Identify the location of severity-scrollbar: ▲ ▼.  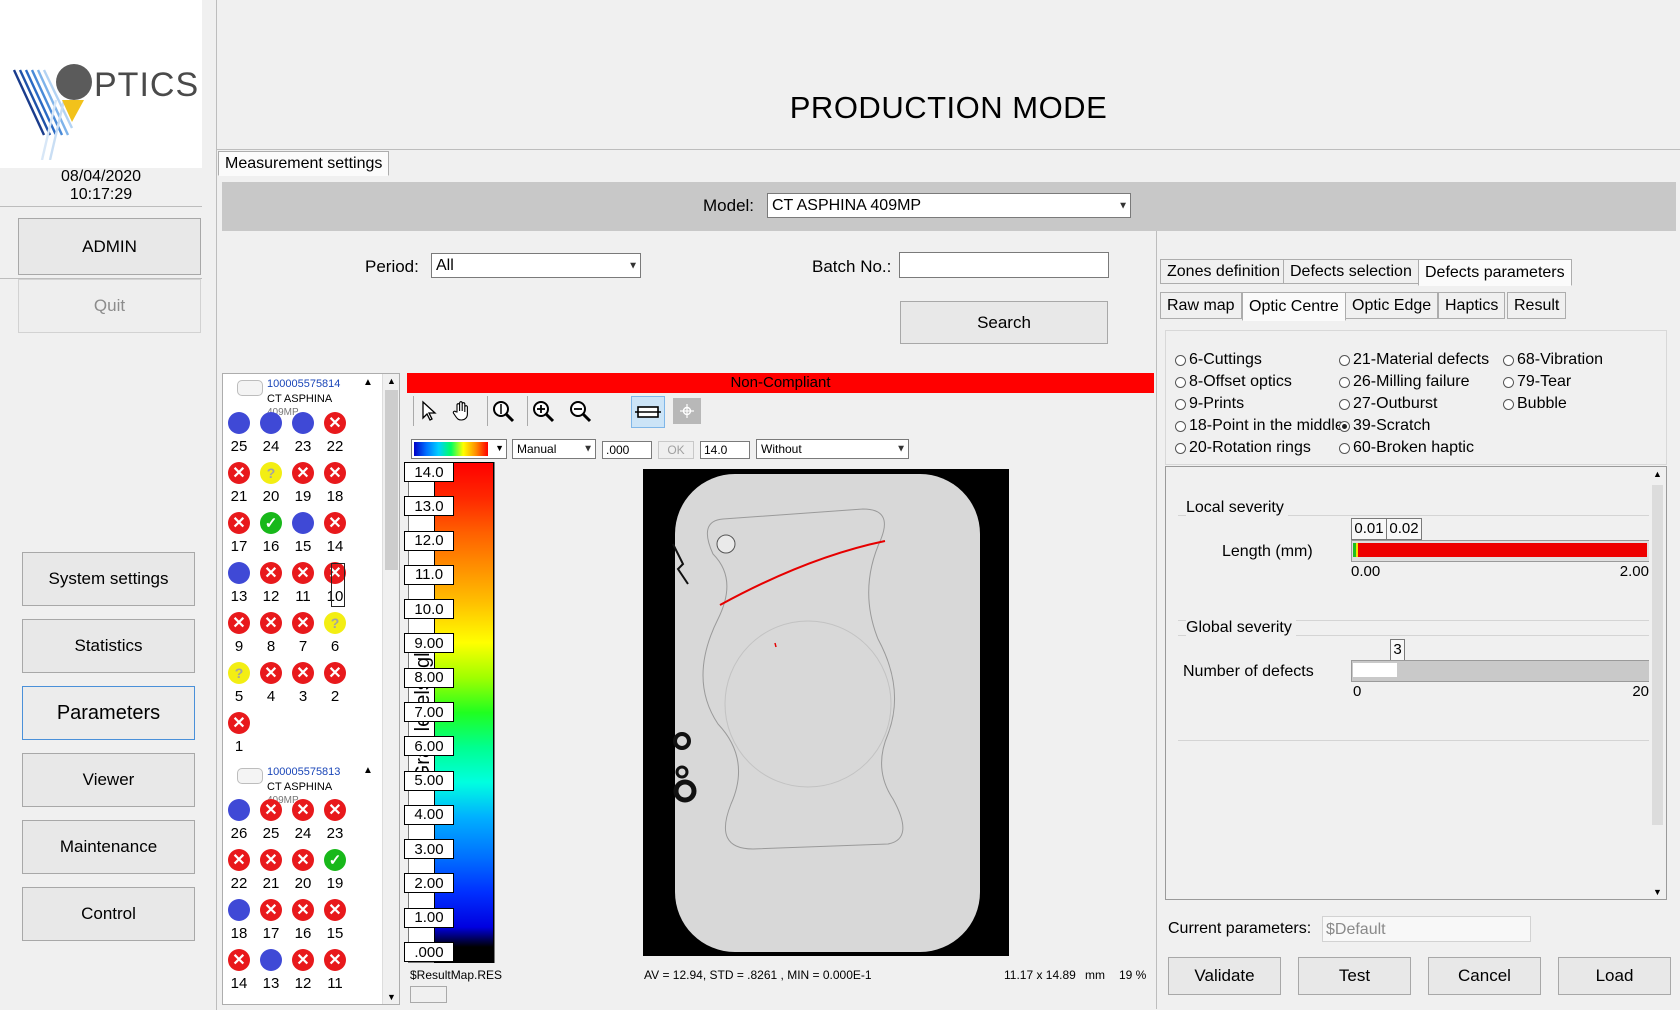
(1657, 683).